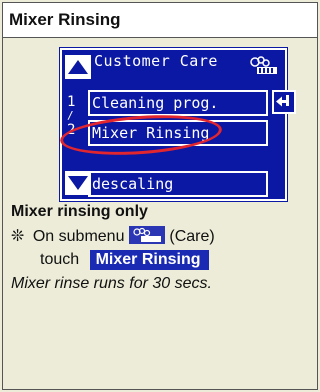 The width and height of the screenshot is (320, 392). Describe the element at coordinates (111, 283) in the screenshot. I see `instruction-note: Mixer rinse runs for 30 secs.` at that location.